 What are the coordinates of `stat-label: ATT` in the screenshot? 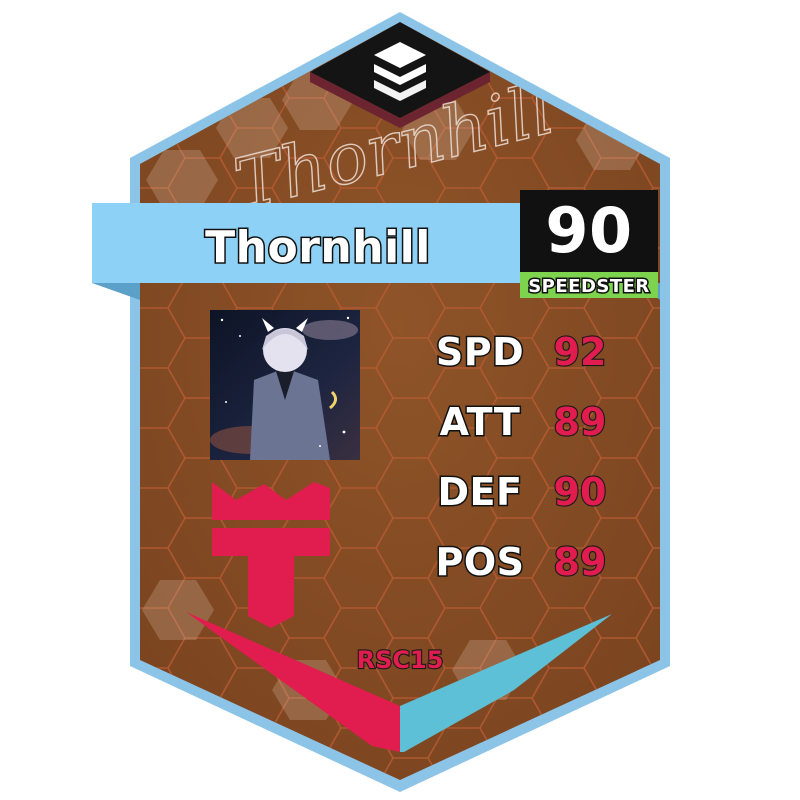 It's located at (480, 422).